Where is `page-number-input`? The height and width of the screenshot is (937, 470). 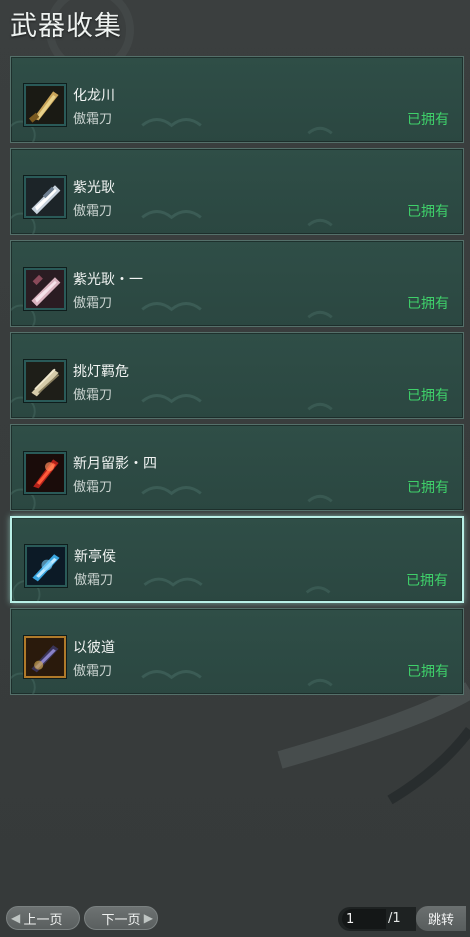
page-number-input is located at coordinates (364, 919).